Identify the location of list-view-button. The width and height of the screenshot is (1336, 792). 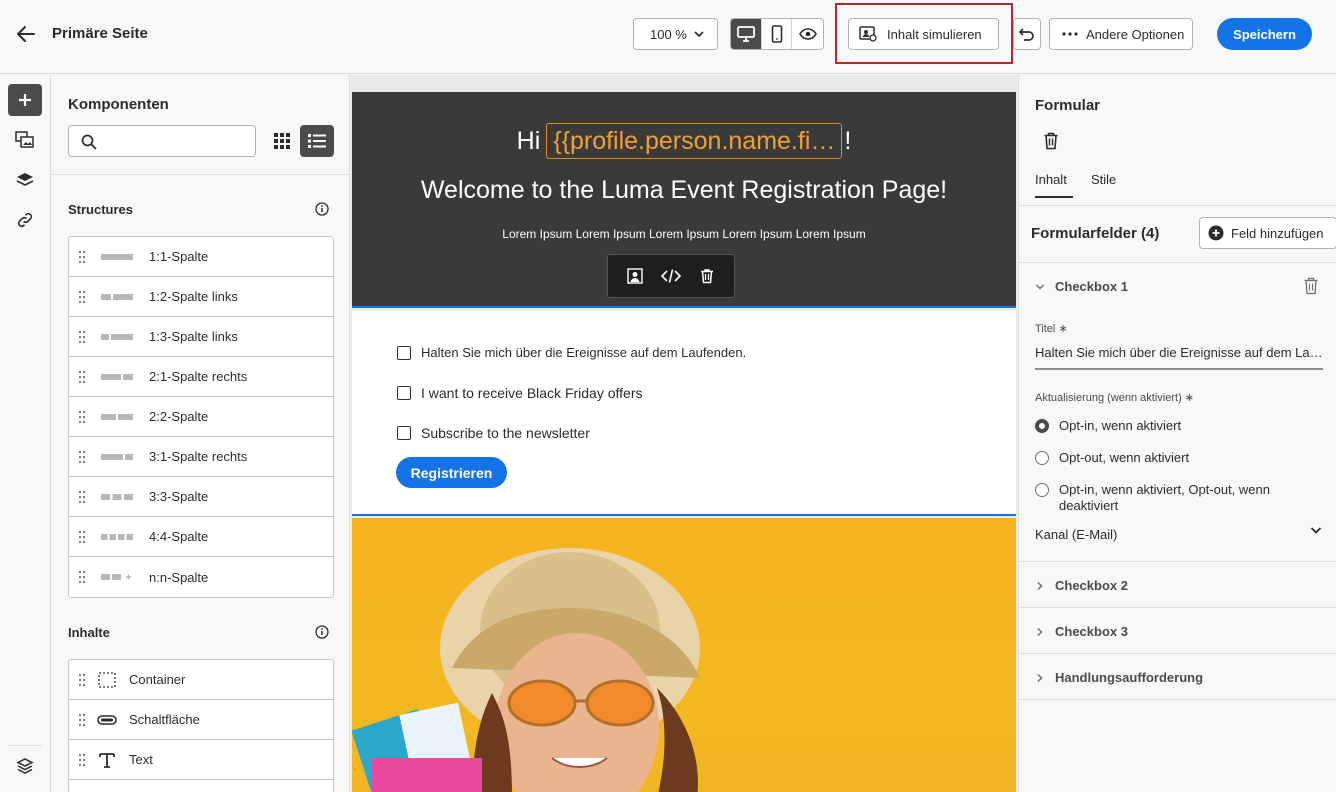
(317, 141).